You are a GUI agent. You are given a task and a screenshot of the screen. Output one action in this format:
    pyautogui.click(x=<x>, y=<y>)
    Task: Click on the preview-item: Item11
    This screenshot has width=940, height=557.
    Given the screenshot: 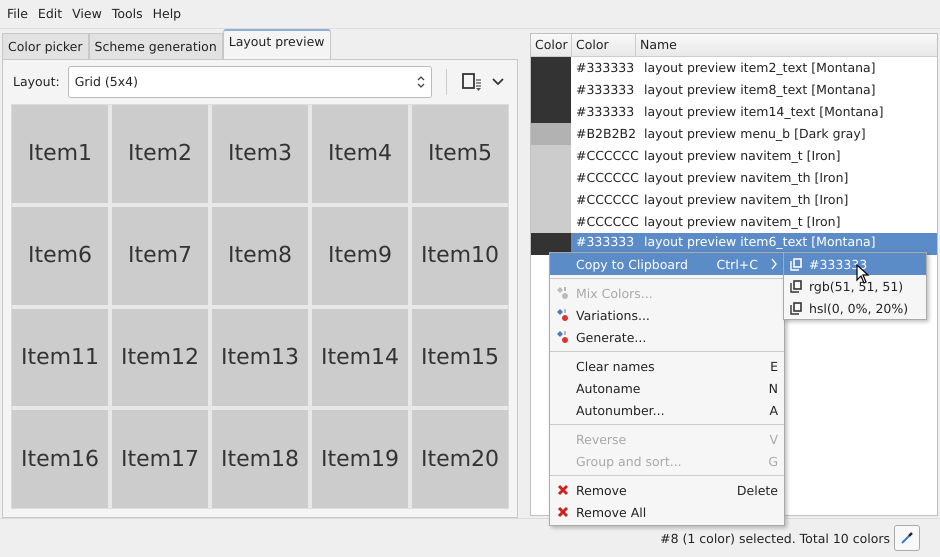 What is the action you would take?
    pyautogui.click(x=60, y=357)
    